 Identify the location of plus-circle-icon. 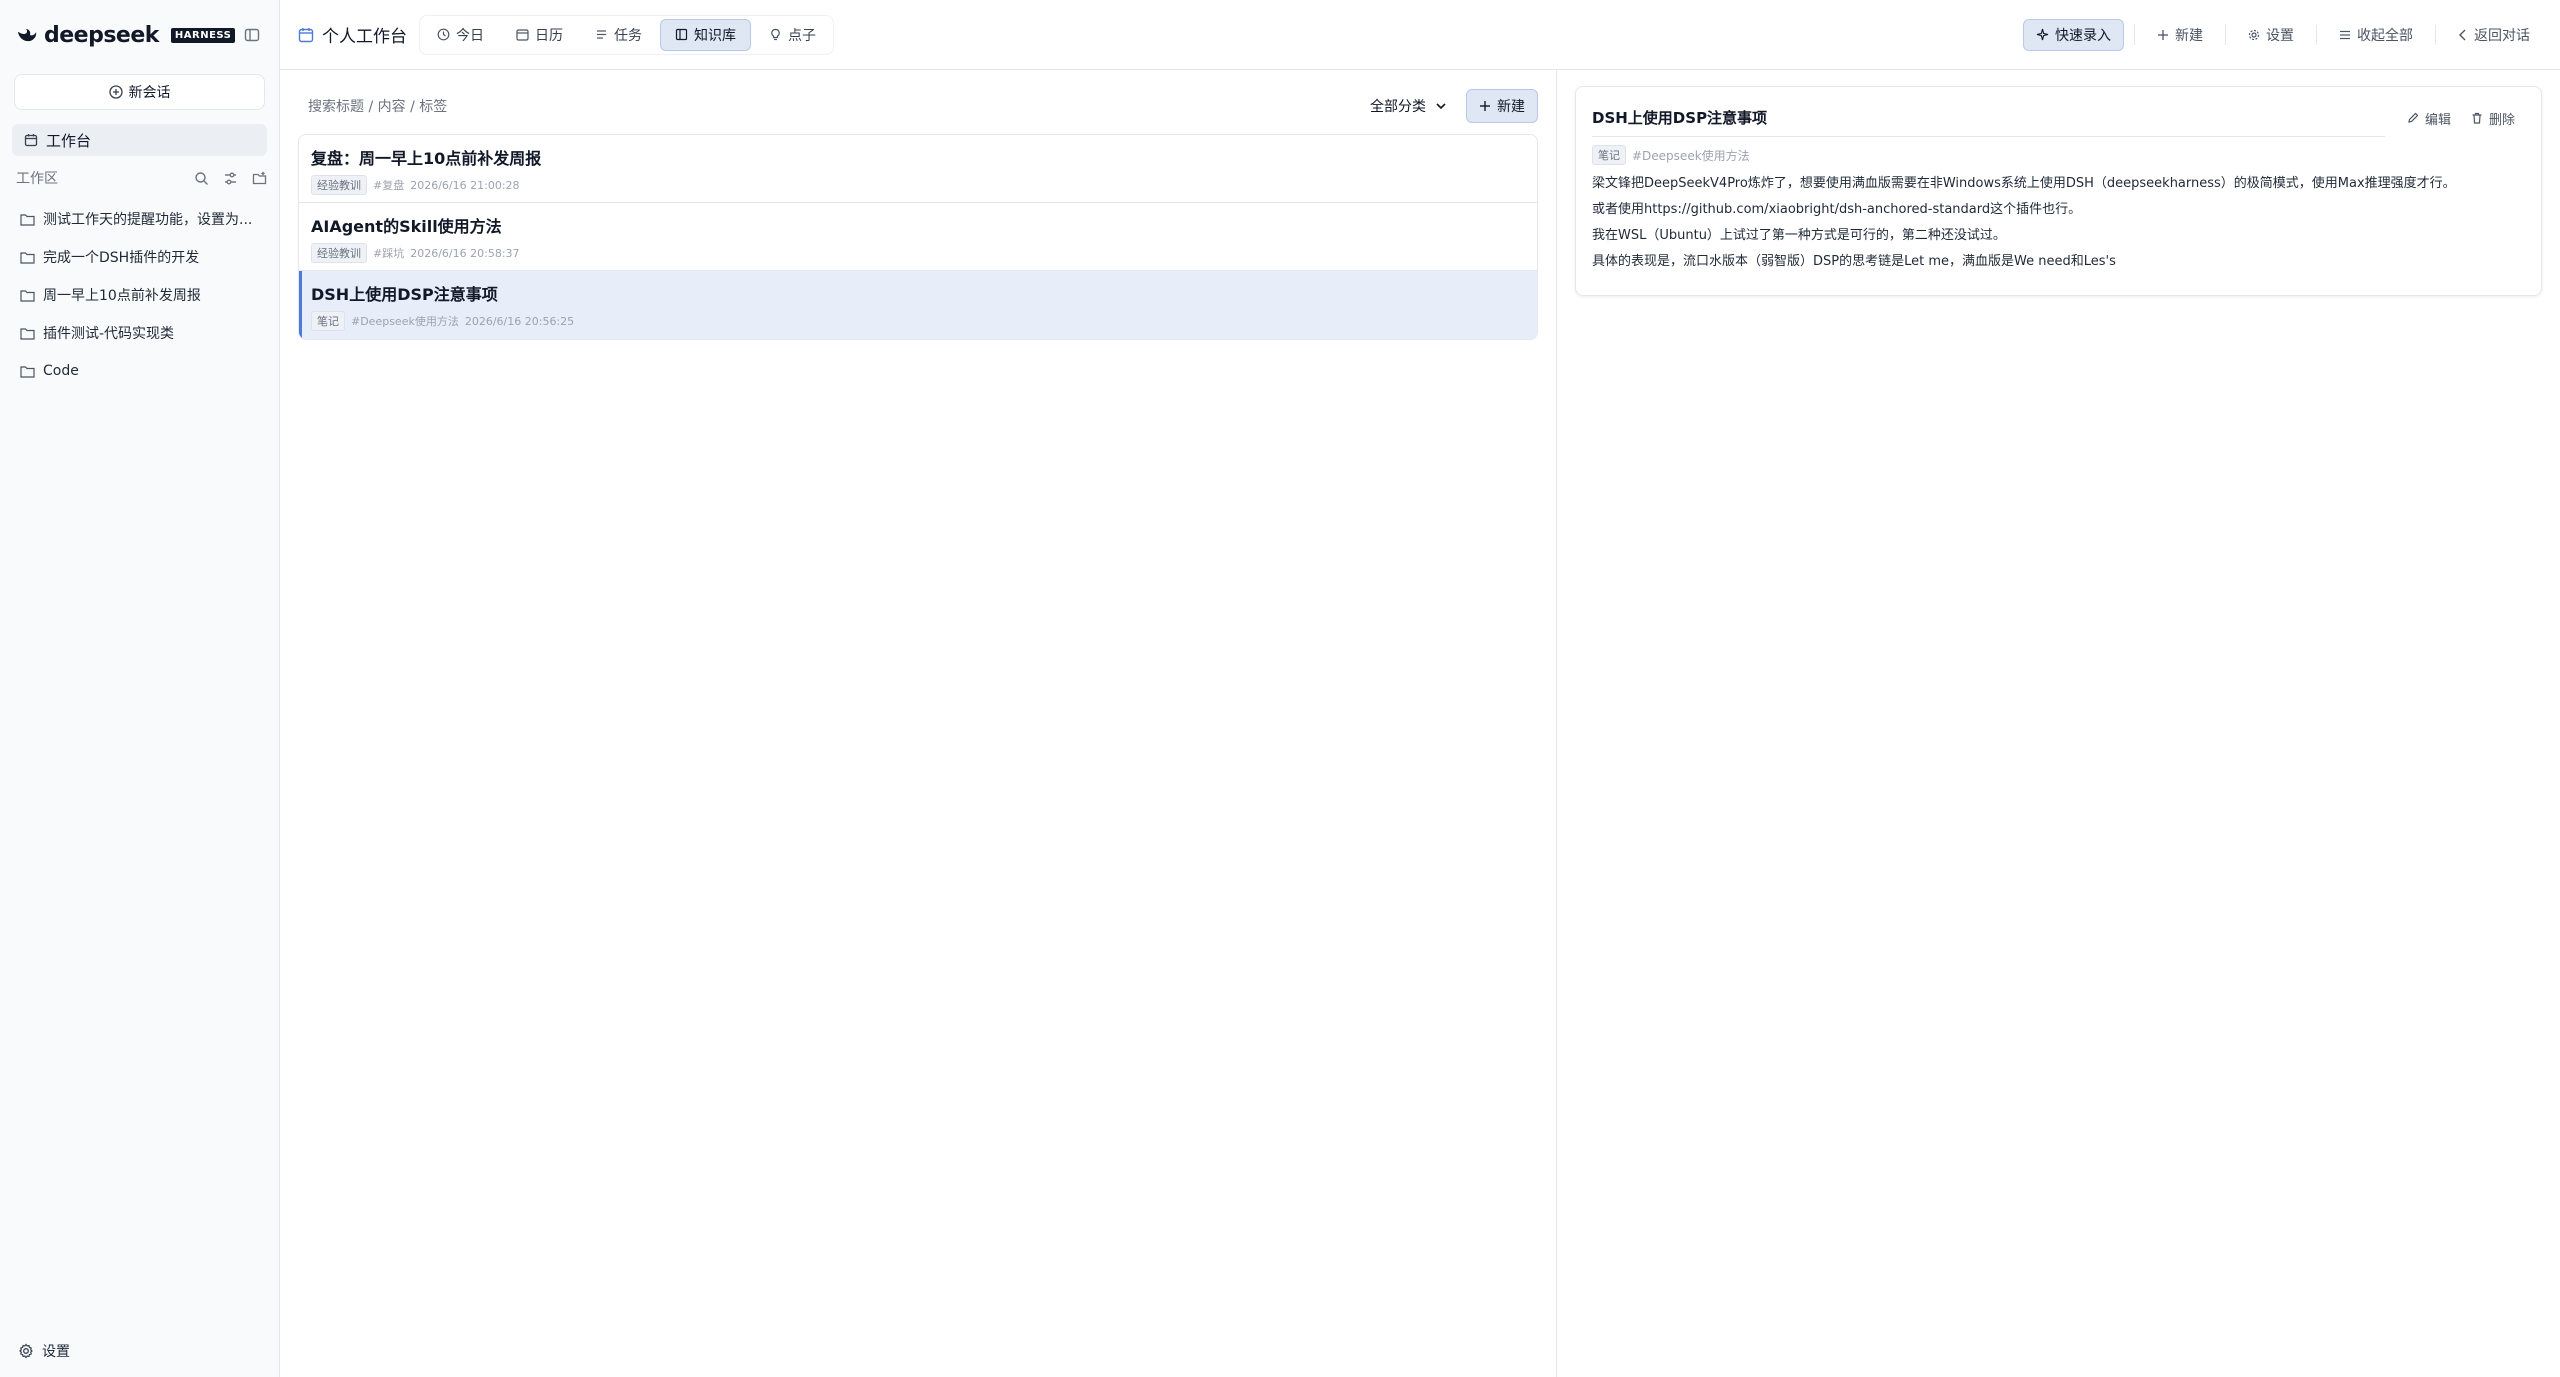
(115, 92).